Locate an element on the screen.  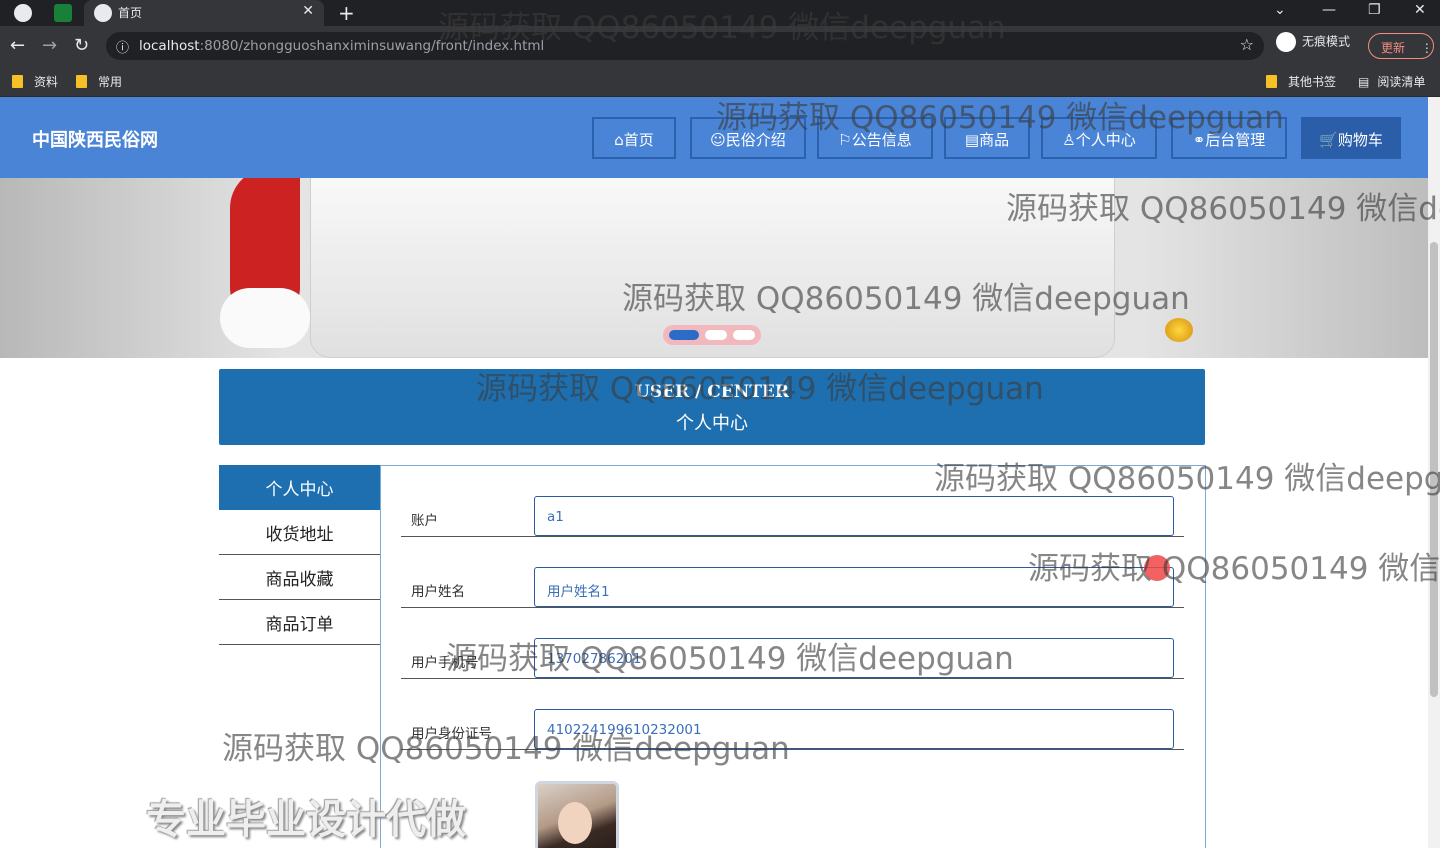
other-bookmarks: 其他书签 is located at coordinates (1301, 81).